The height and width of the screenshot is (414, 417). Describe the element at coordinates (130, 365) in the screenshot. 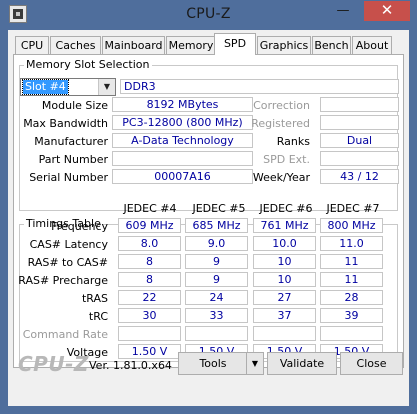

I see `version-text: Ver. 1.81.0.x64` at that location.